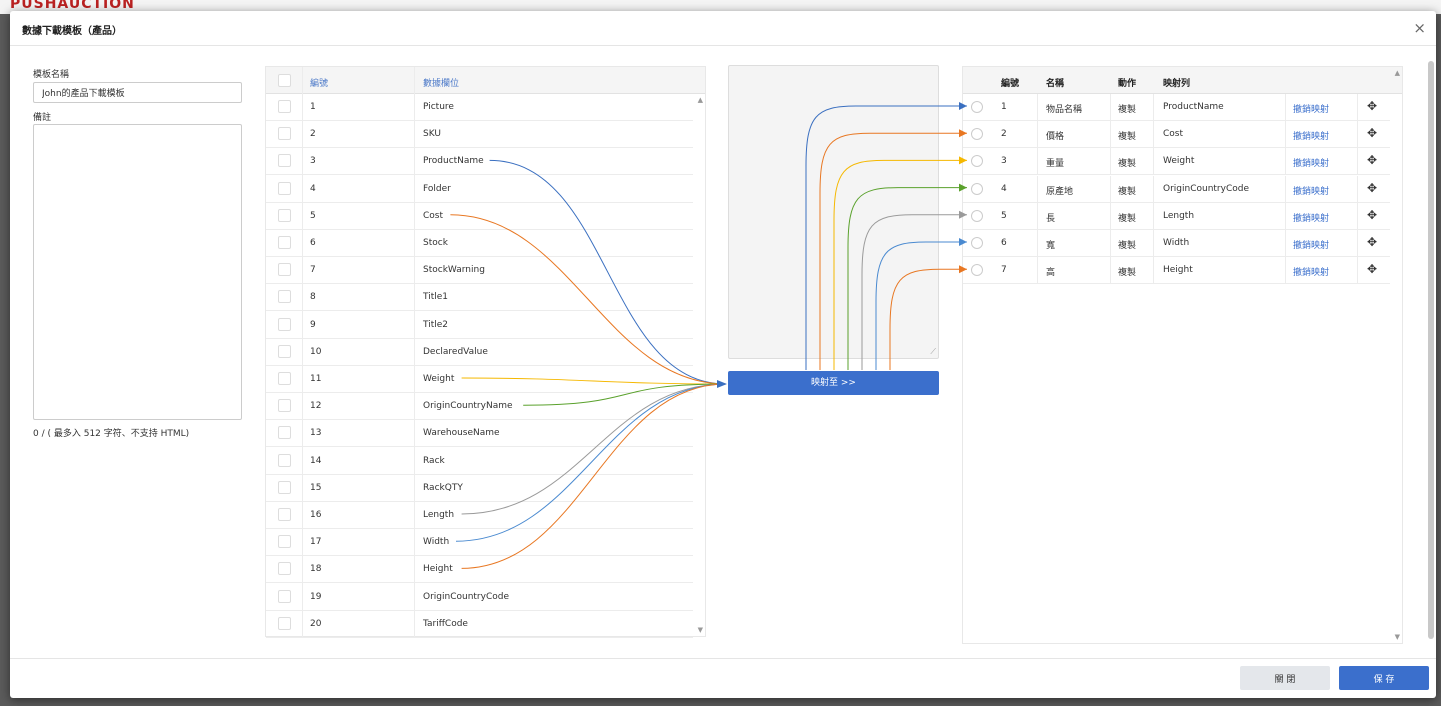 This screenshot has width=1441, height=706. What do you see at coordinates (441, 82) in the screenshot?
I see `column-header-field: 數據欄位` at bounding box center [441, 82].